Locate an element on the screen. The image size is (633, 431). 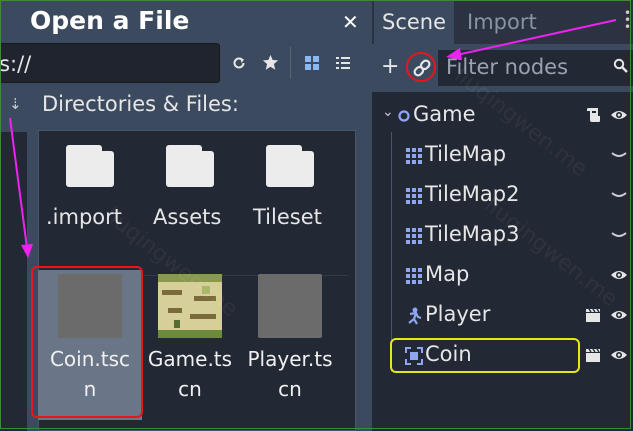
tree-node-map: Map is located at coordinates (502, 276).